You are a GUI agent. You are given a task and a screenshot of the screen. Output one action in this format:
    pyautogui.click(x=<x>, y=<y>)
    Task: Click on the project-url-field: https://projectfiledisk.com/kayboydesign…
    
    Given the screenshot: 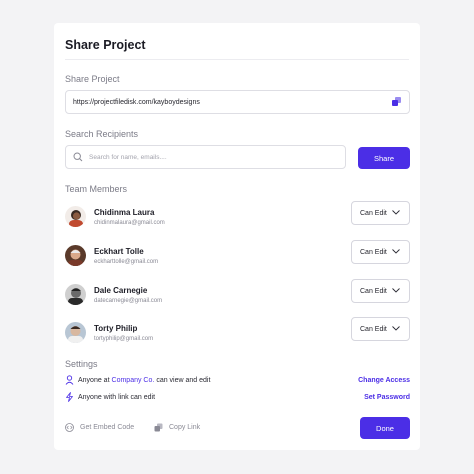 What is the action you would take?
    pyautogui.click(x=237, y=102)
    